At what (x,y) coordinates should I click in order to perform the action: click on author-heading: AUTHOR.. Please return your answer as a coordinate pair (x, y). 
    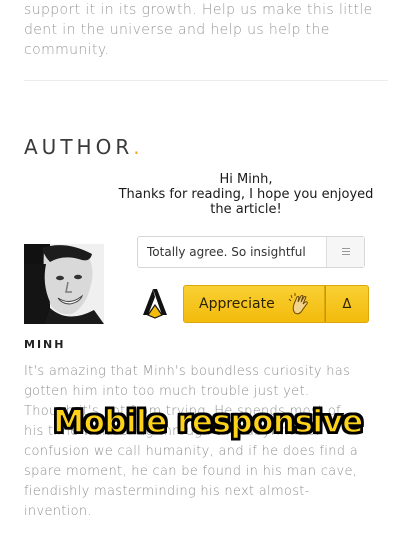
    Looking at the image, I should click on (82, 147).